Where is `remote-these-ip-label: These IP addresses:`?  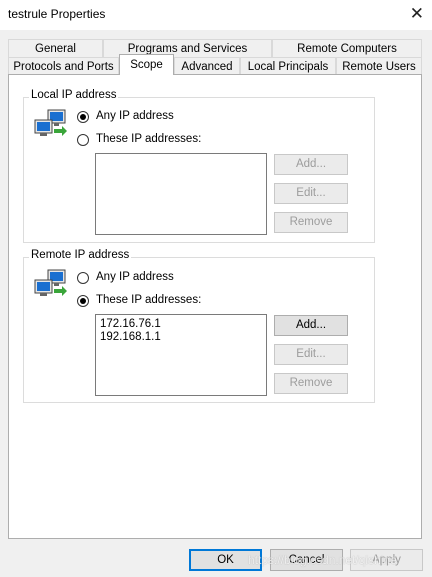 remote-these-ip-label: These IP addresses: is located at coordinates (149, 300).